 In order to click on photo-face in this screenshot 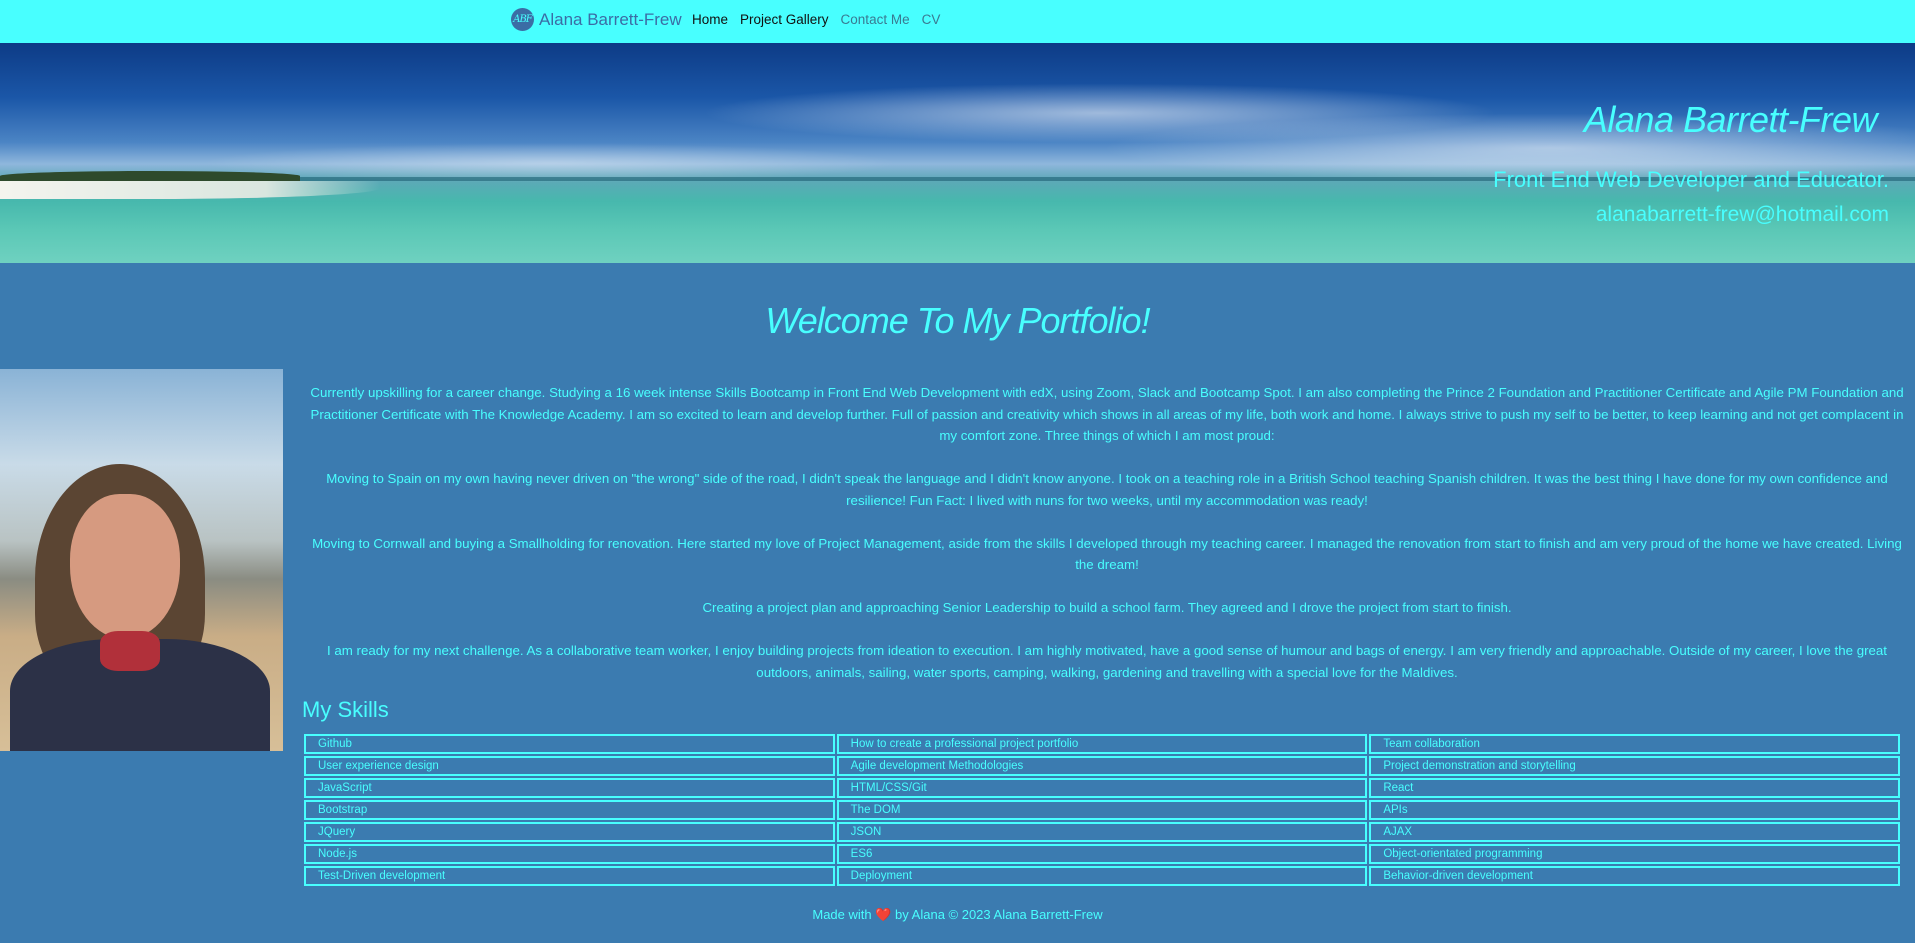, I will do `click(125, 566)`.